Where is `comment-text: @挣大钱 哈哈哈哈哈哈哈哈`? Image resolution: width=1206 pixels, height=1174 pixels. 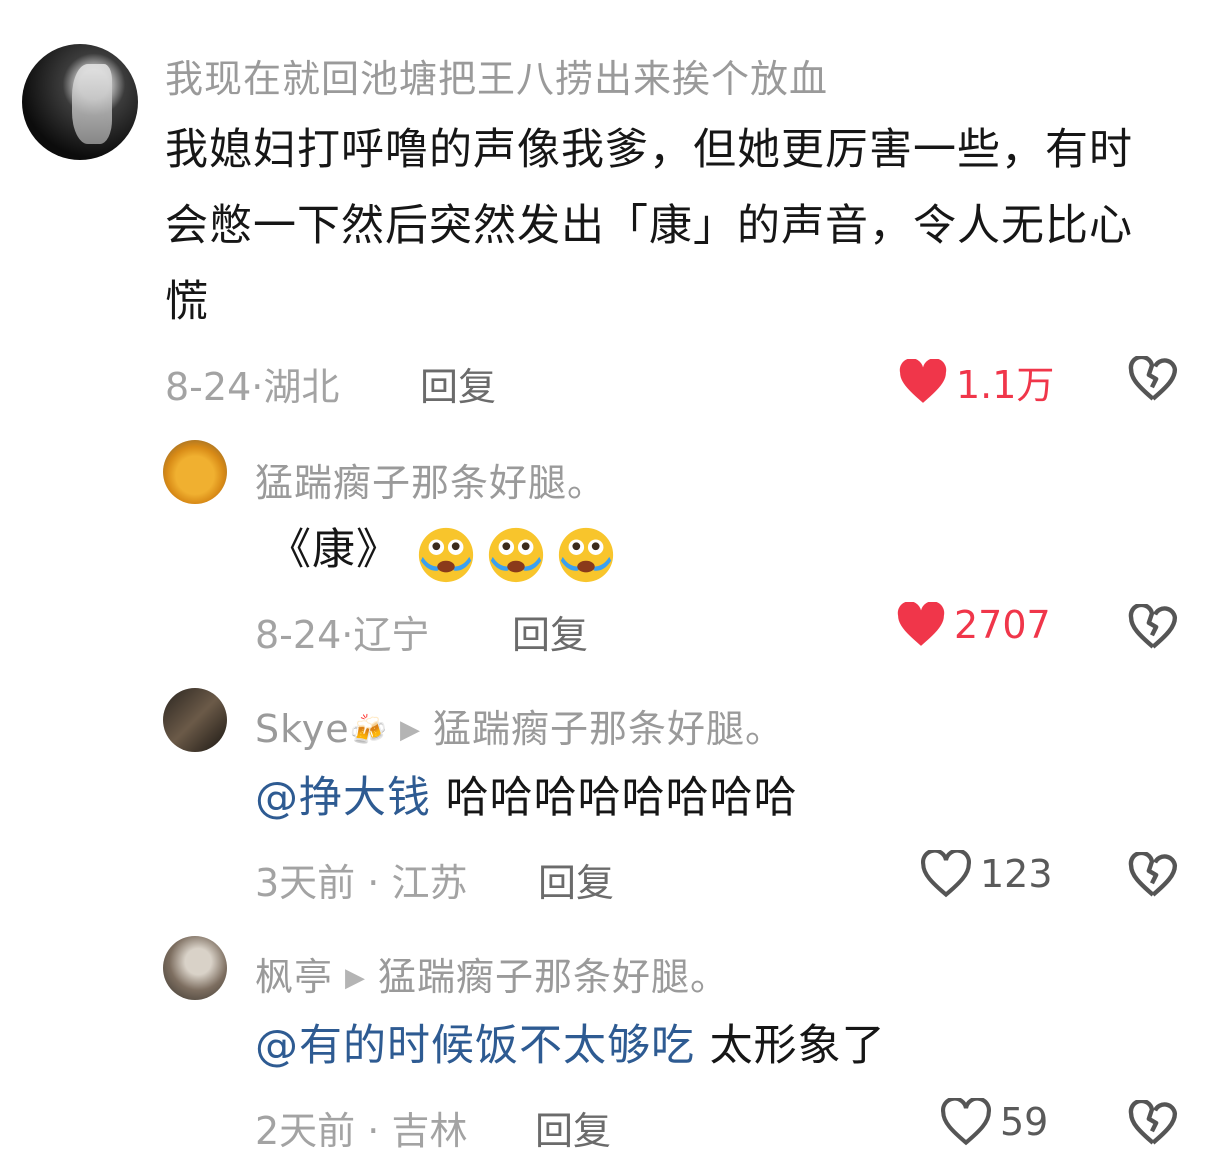
comment-text: @挣大钱 哈哈哈哈哈哈哈哈 is located at coordinates (526, 798).